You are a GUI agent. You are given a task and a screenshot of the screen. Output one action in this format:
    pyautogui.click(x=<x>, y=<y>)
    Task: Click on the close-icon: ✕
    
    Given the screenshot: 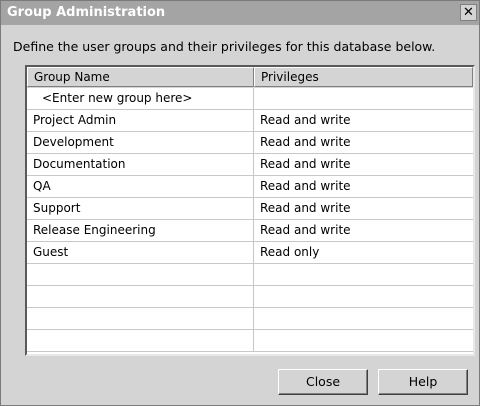 What is the action you would take?
    pyautogui.click(x=468, y=12)
    